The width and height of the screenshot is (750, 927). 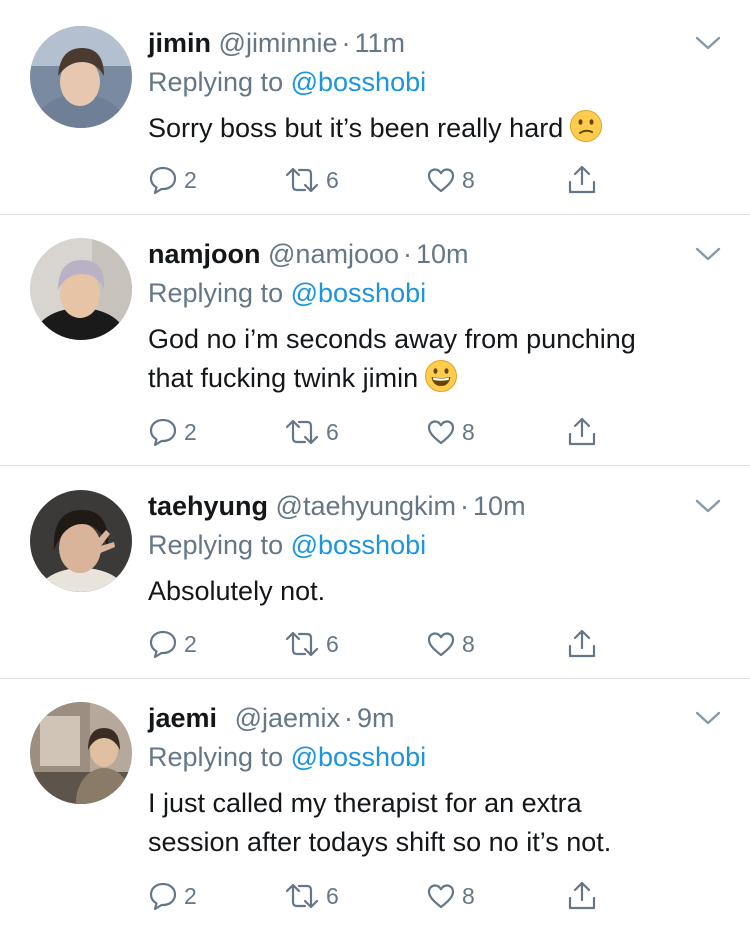 What do you see at coordinates (365, 803) in the screenshot?
I see `tweet-line: I just called my therapist for an extra` at bounding box center [365, 803].